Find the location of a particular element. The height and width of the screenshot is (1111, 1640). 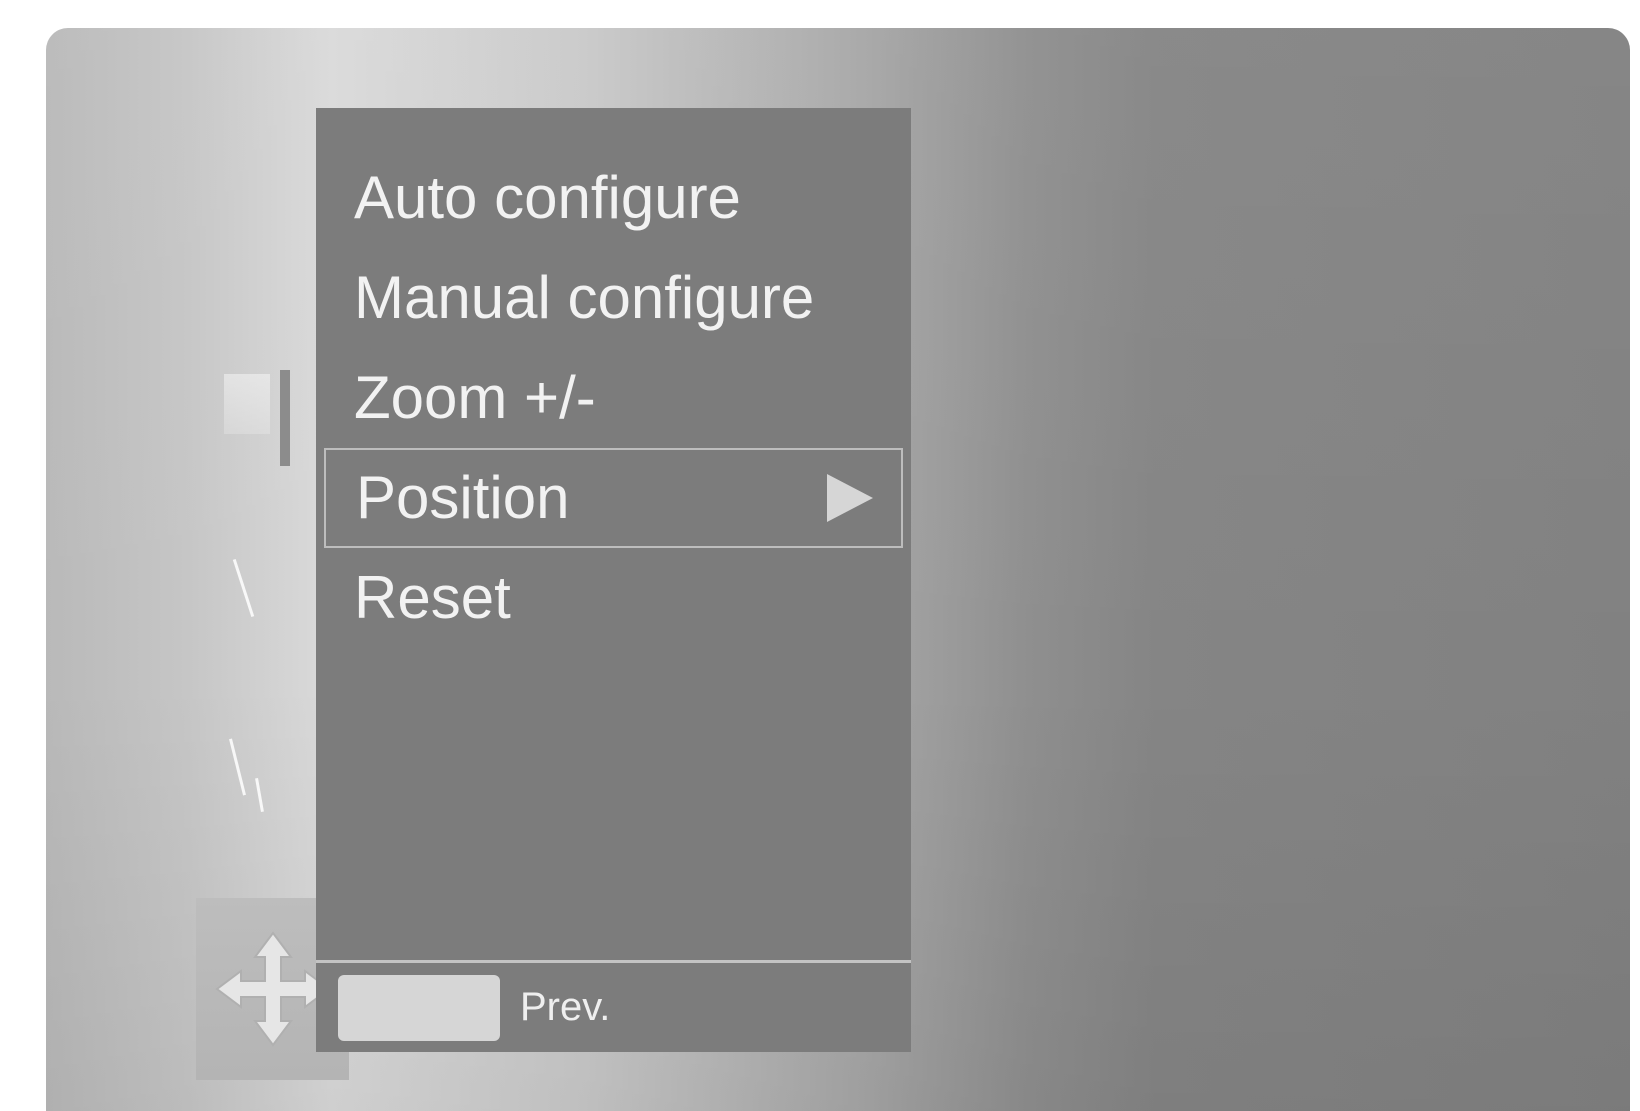

menu-item-zoom: Zoom +/- is located at coordinates (613, 398).